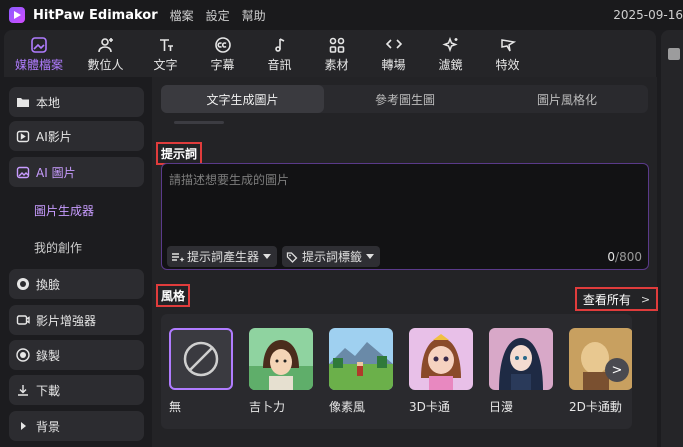 This screenshot has width=683, height=447. I want to click on style-name: 2D卡通動, so click(595, 407).